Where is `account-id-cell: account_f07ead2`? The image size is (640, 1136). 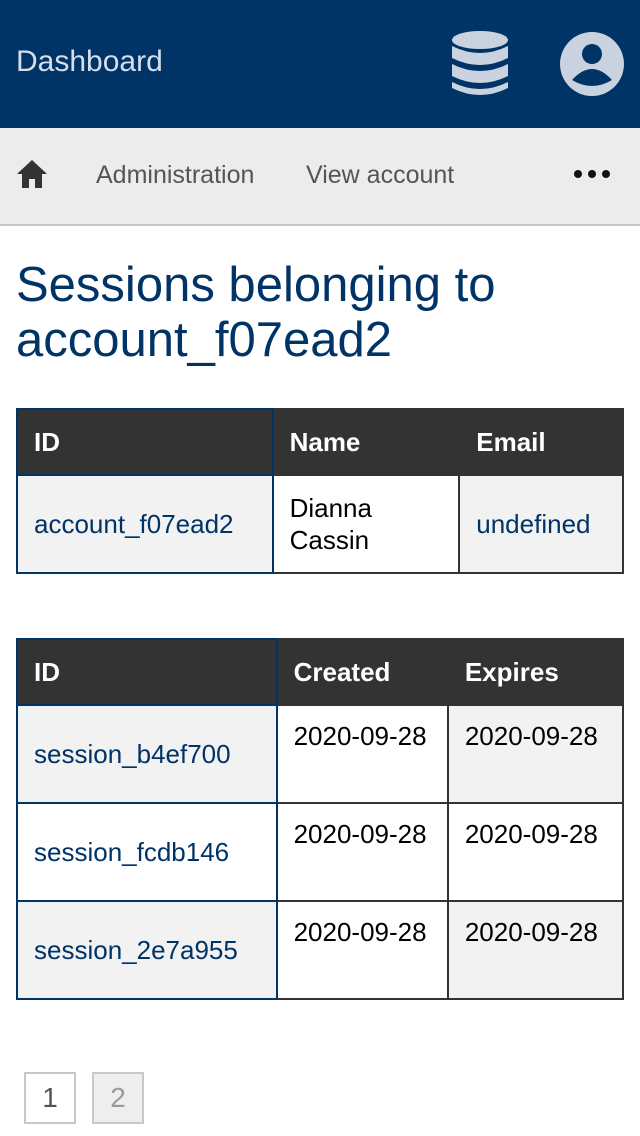 account-id-cell: account_f07ead2 is located at coordinates (145, 524).